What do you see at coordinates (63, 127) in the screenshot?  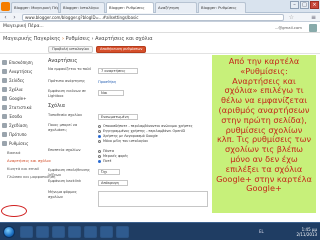 I see `row-label: Ποιος μπορεί να σχολιάσει;` at bounding box center [63, 127].